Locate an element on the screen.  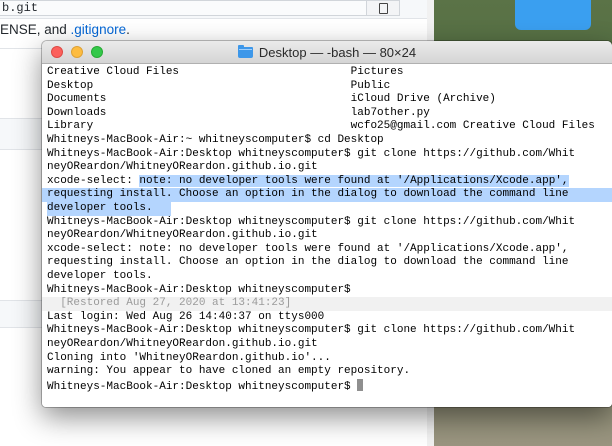
clone-url-field: b.git is located at coordinates (184, 8).